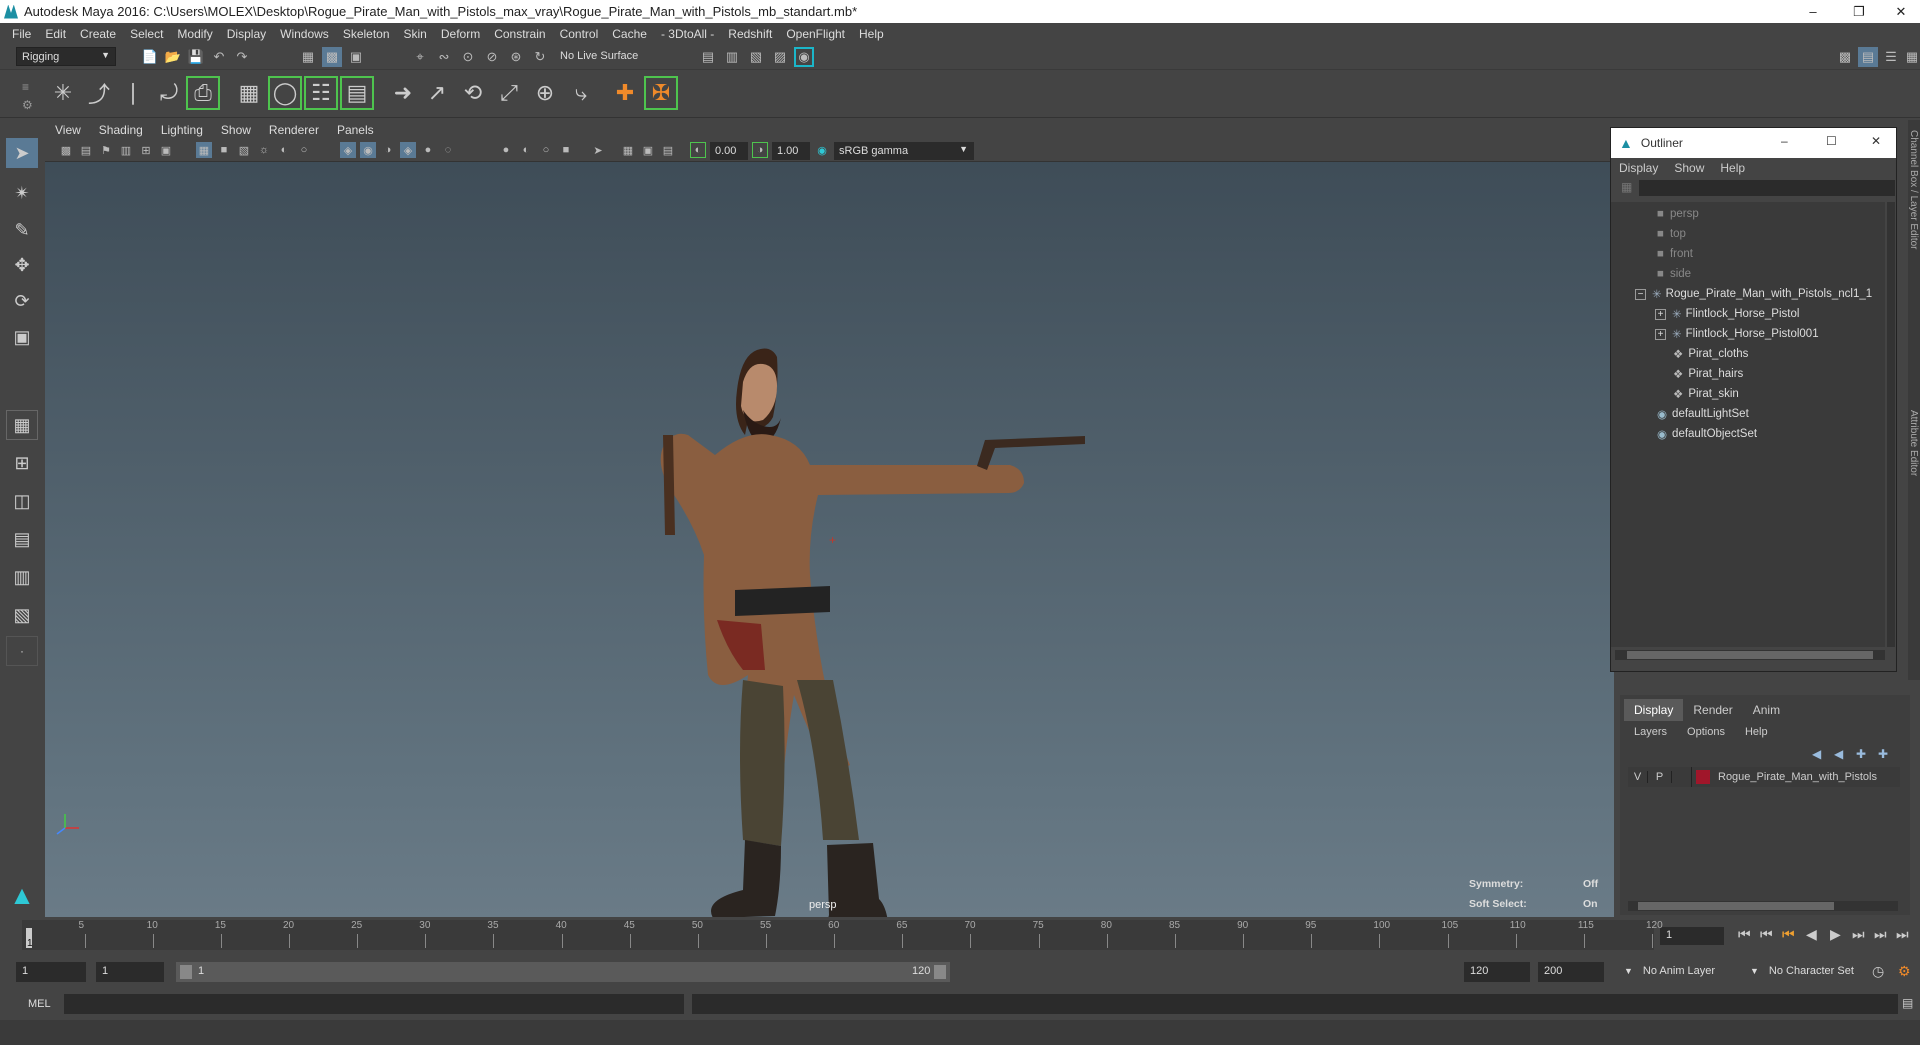  Describe the element at coordinates (1902, 934) in the screenshot. I see `go-to-end-icon: ⏭` at that location.